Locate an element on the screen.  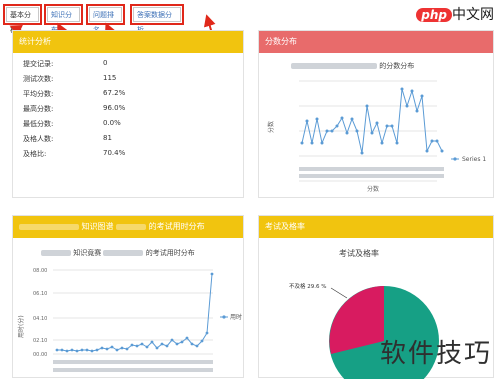
watermark: 软件技巧 is located at coordinates (435, 354).